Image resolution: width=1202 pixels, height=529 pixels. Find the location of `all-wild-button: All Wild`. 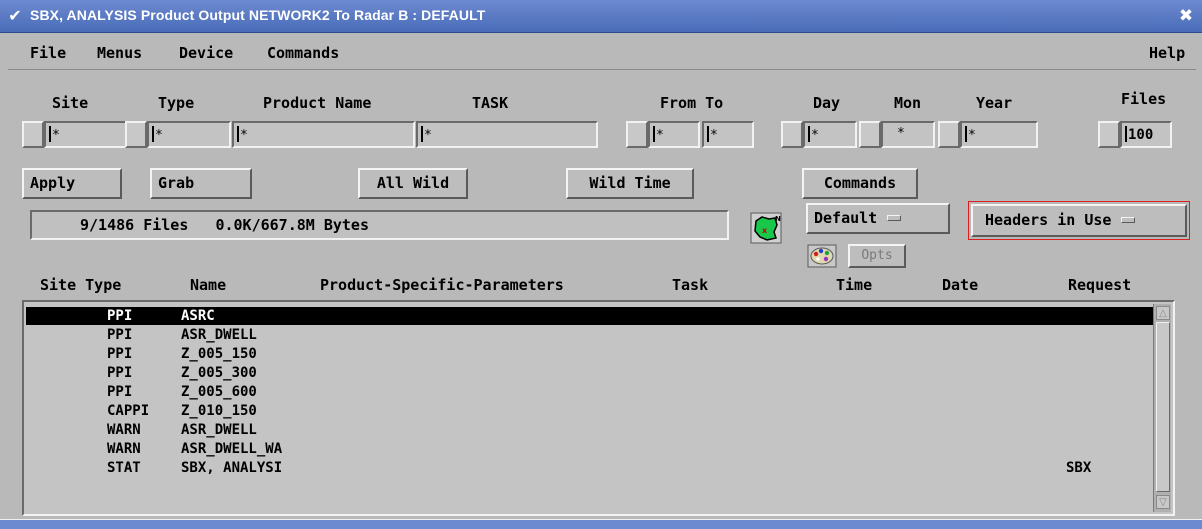

all-wild-button: All Wild is located at coordinates (413, 183).